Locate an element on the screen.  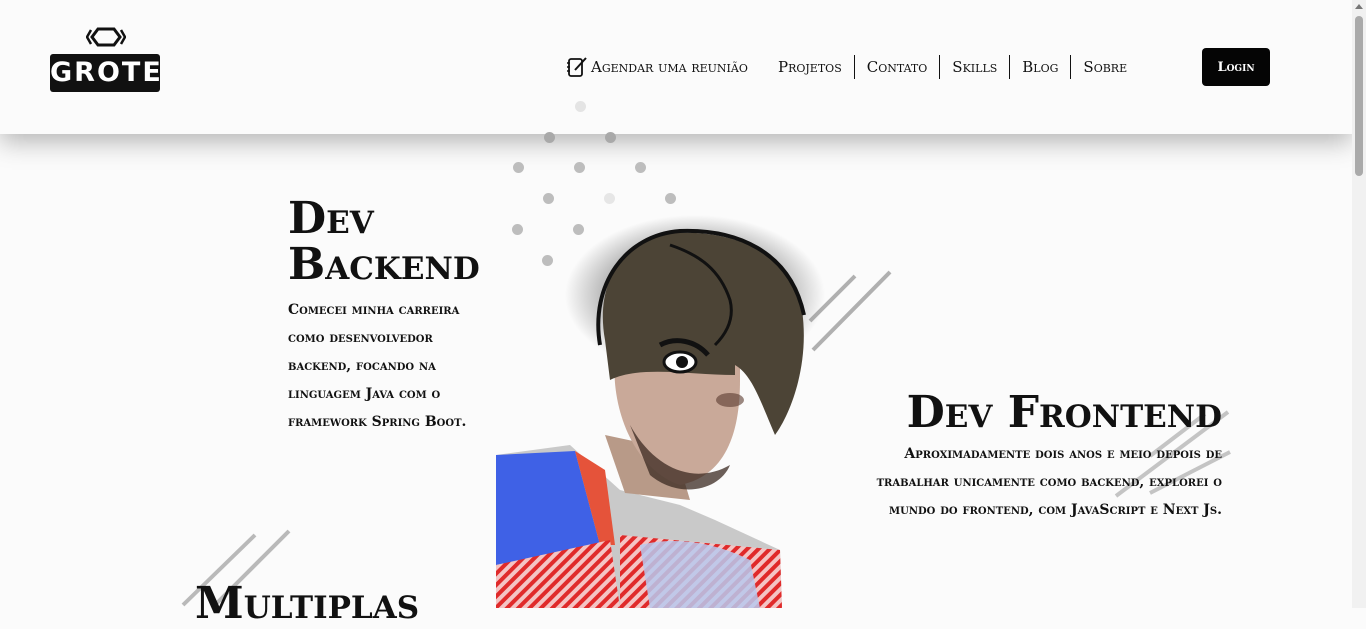
nav-item-projetos: Projetos is located at coordinates (810, 67).